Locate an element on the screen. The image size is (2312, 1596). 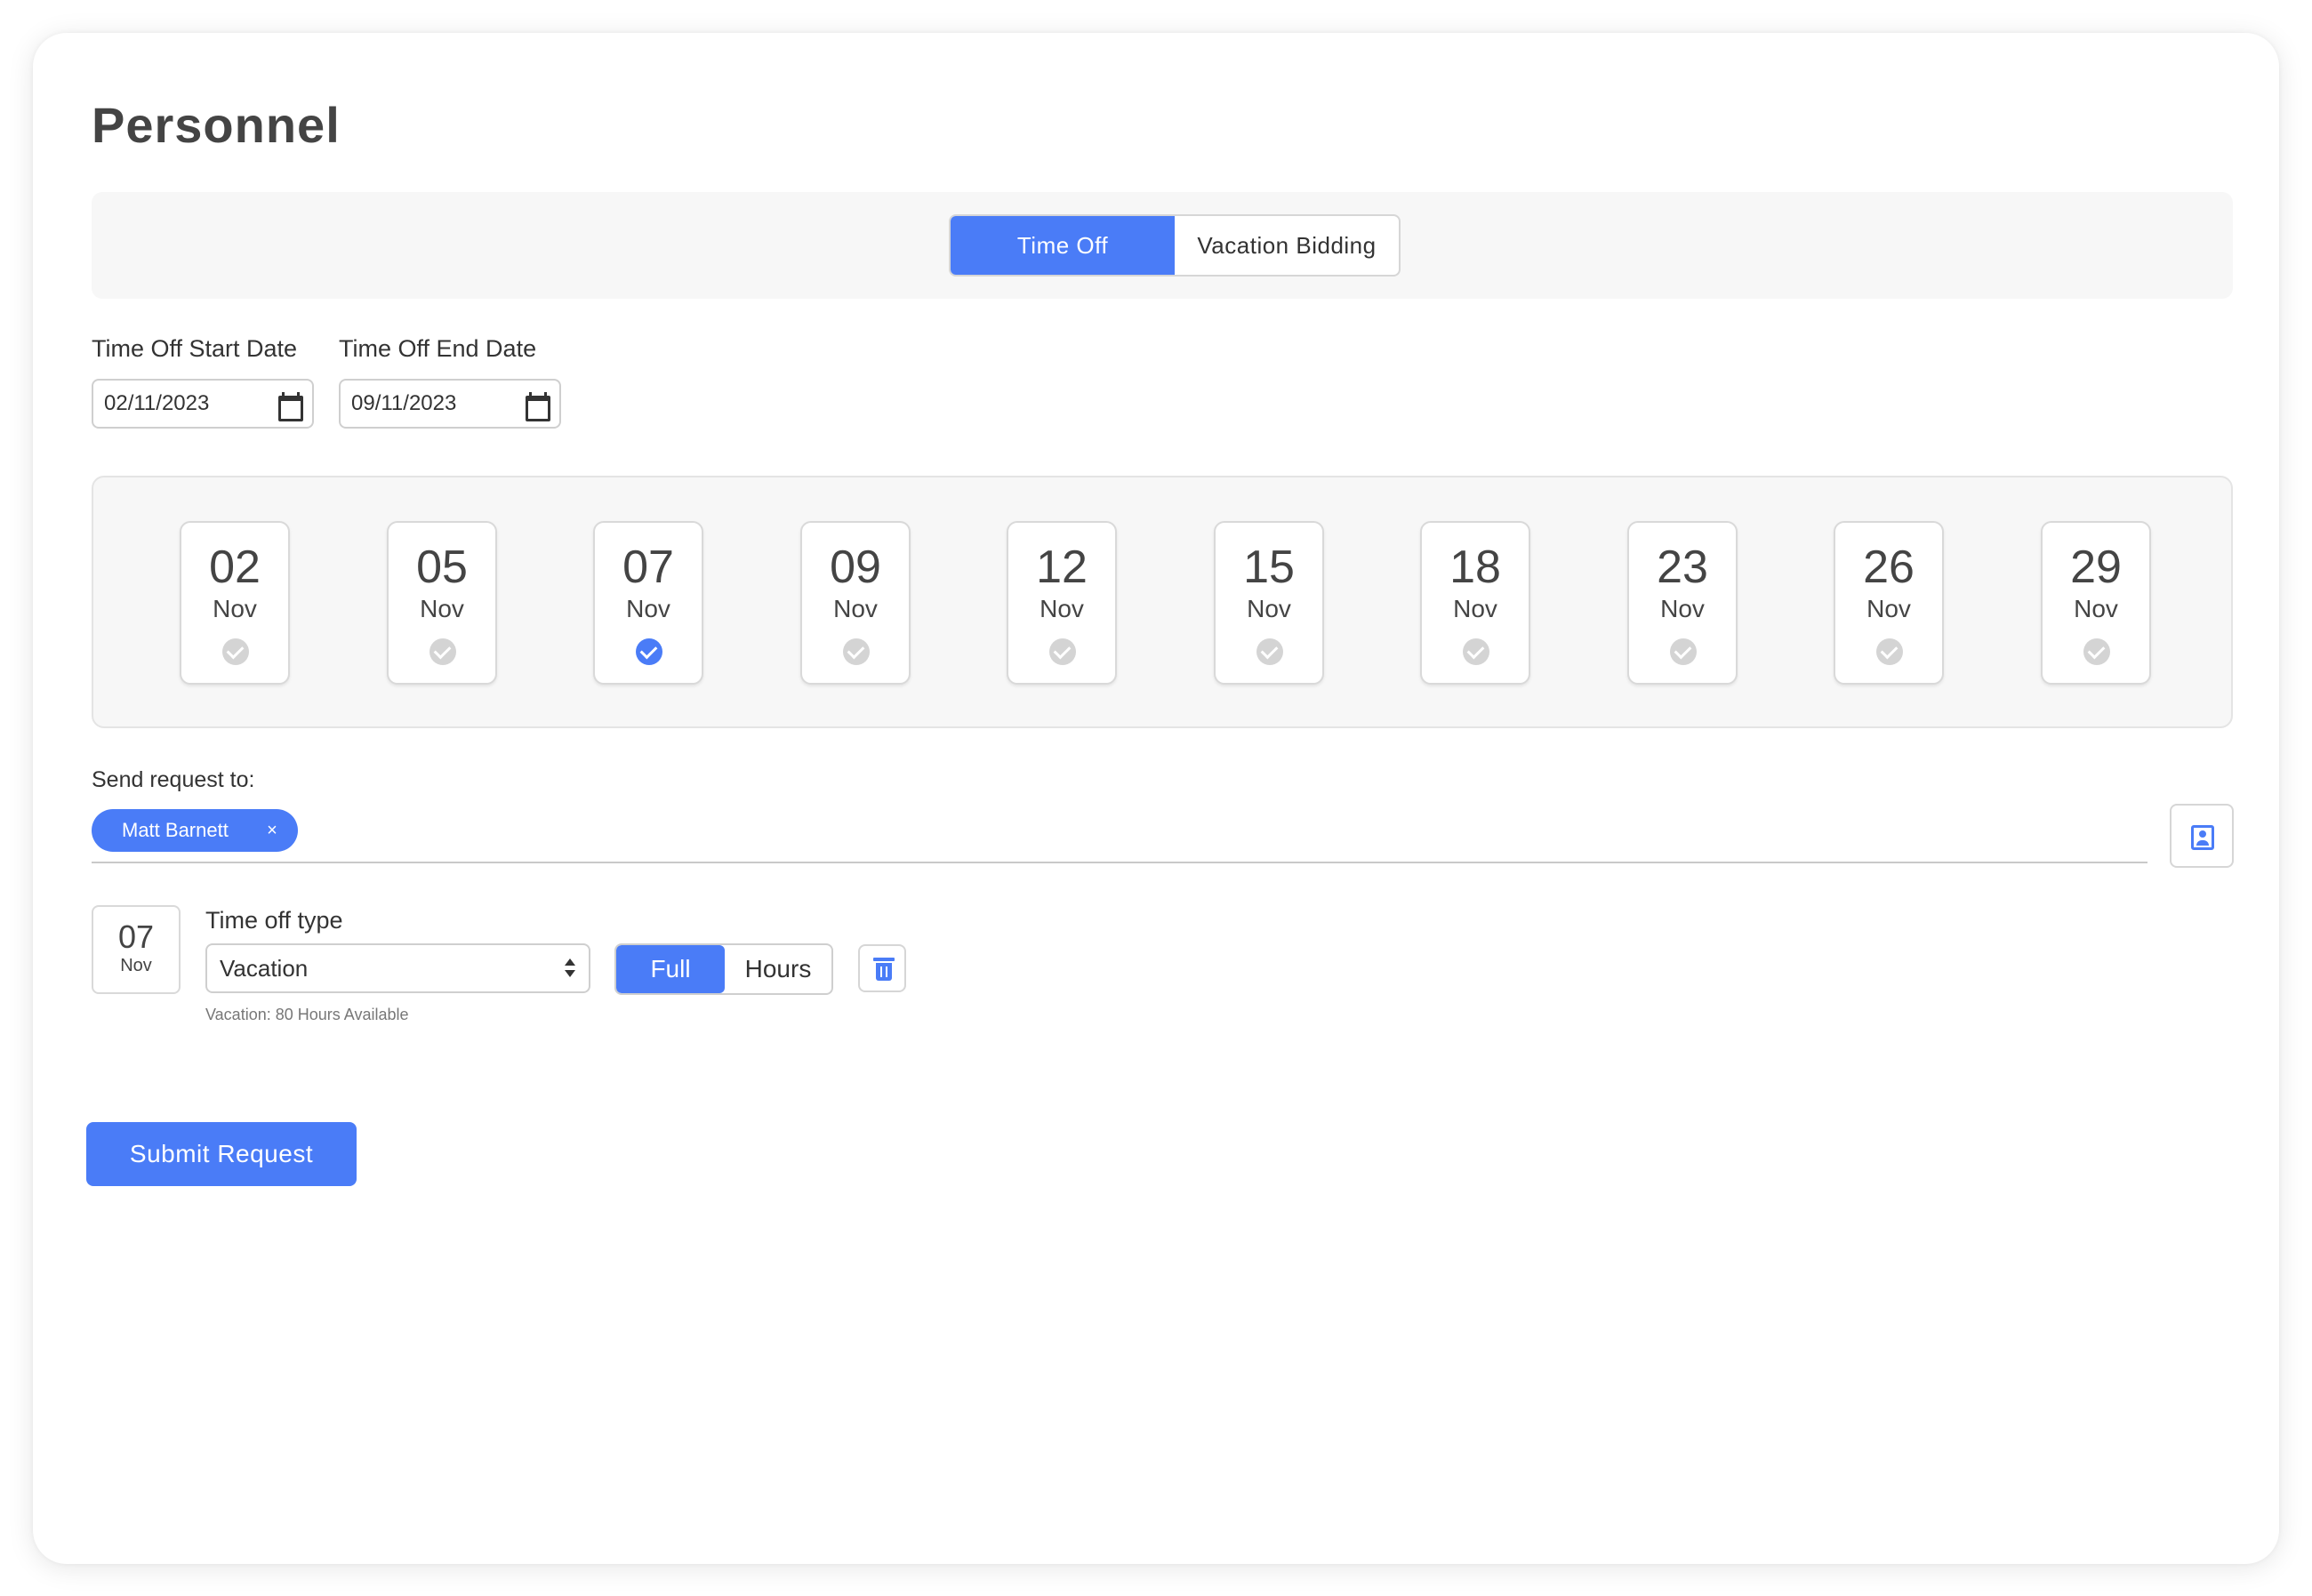
day-card-09-nov: 09 Nov is located at coordinates (855, 603).